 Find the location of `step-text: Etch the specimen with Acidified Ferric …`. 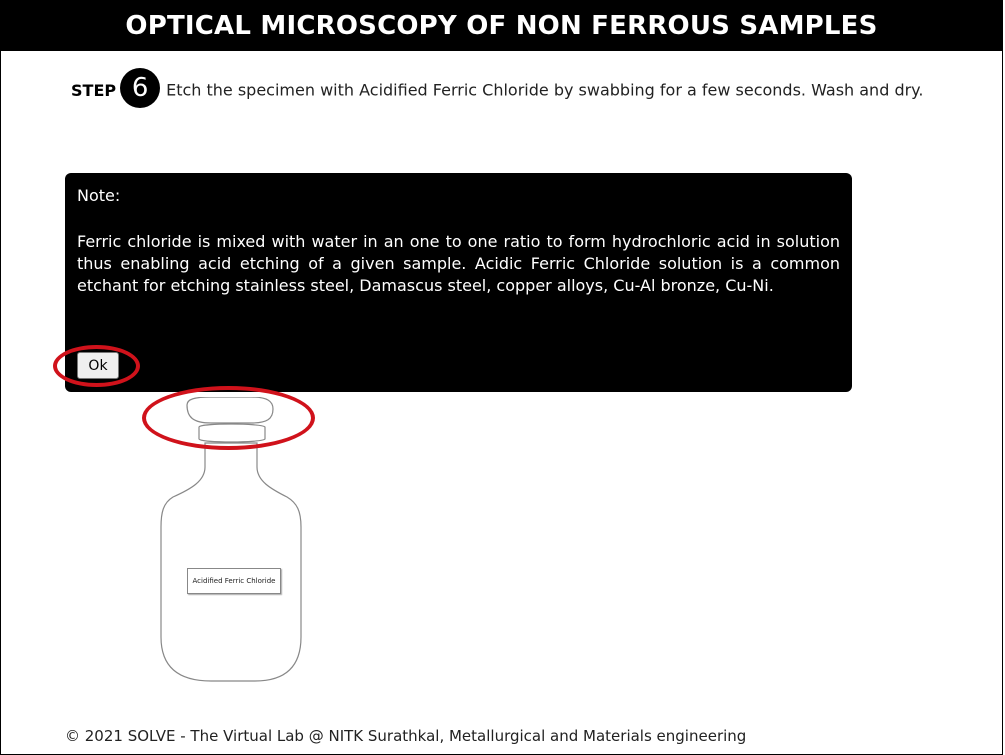

step-text: Etch the specimen with Acidified Ferric … is located at coordinates (545, 90).